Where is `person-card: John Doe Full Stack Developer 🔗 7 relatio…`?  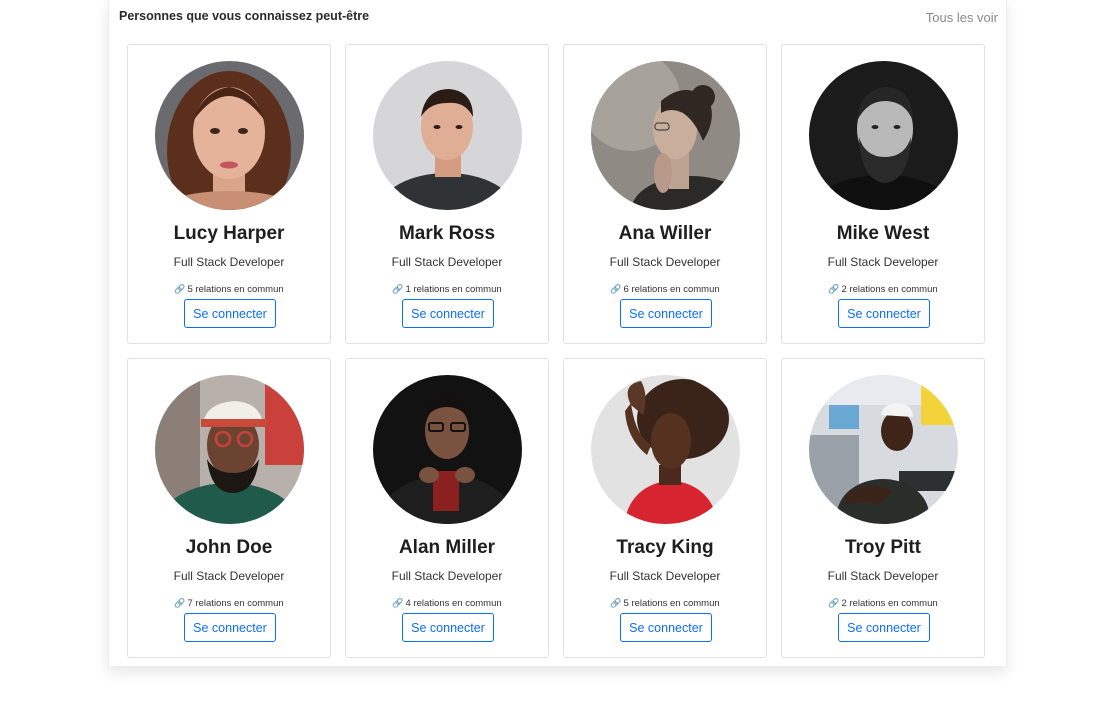
person-card: John Doe Full Stack Developer 🔗 7 relatio… is located at coordinates (229, 508).